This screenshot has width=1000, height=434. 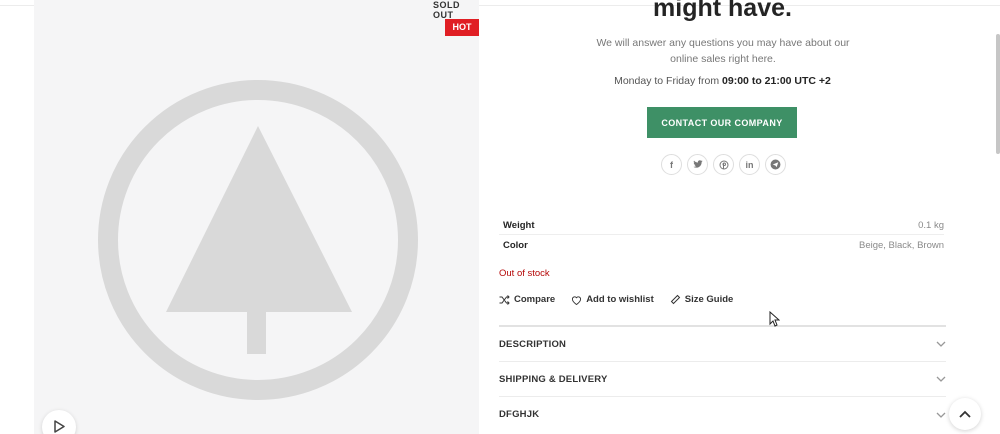 I want to click on hours-value: 09:00 to 21:00 UTC +2, so click(x=776, y=81).